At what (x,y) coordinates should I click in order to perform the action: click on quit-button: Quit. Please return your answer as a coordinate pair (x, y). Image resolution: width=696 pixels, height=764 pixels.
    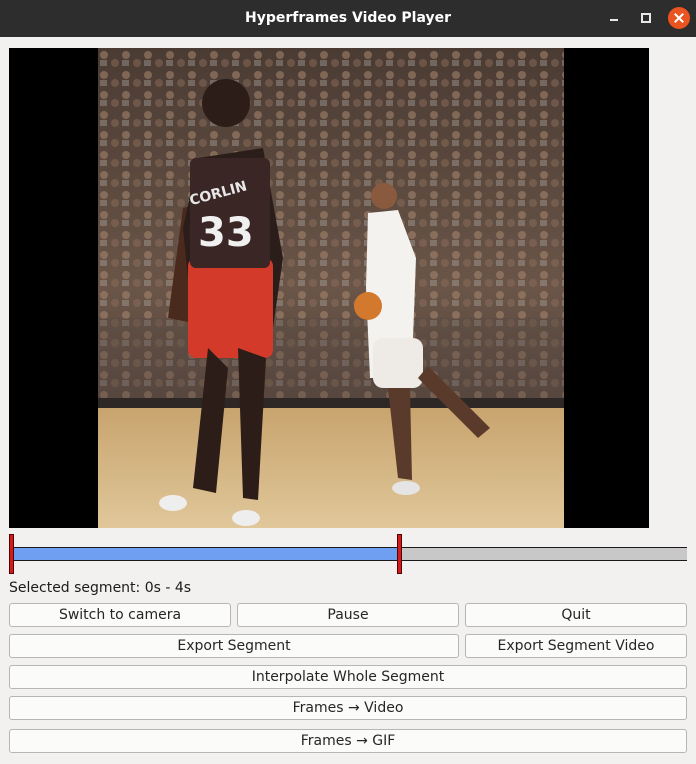
    Looking at the image, I should click on (576, 615).